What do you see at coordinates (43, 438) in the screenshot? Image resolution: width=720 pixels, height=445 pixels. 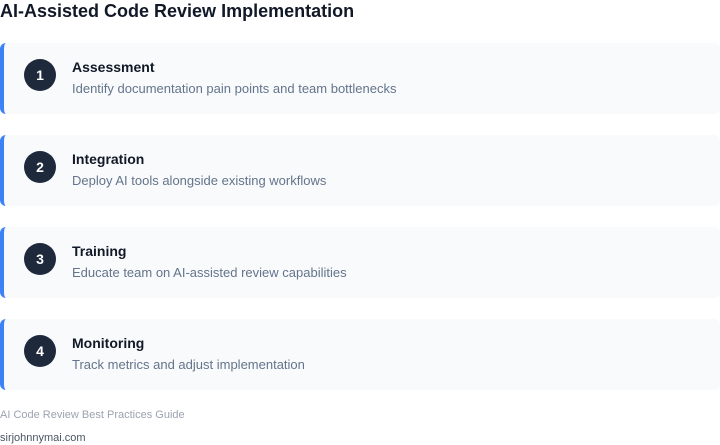 I see `footer-credit-link: sirjohnnymai.com` at bounding box center [43, 438].